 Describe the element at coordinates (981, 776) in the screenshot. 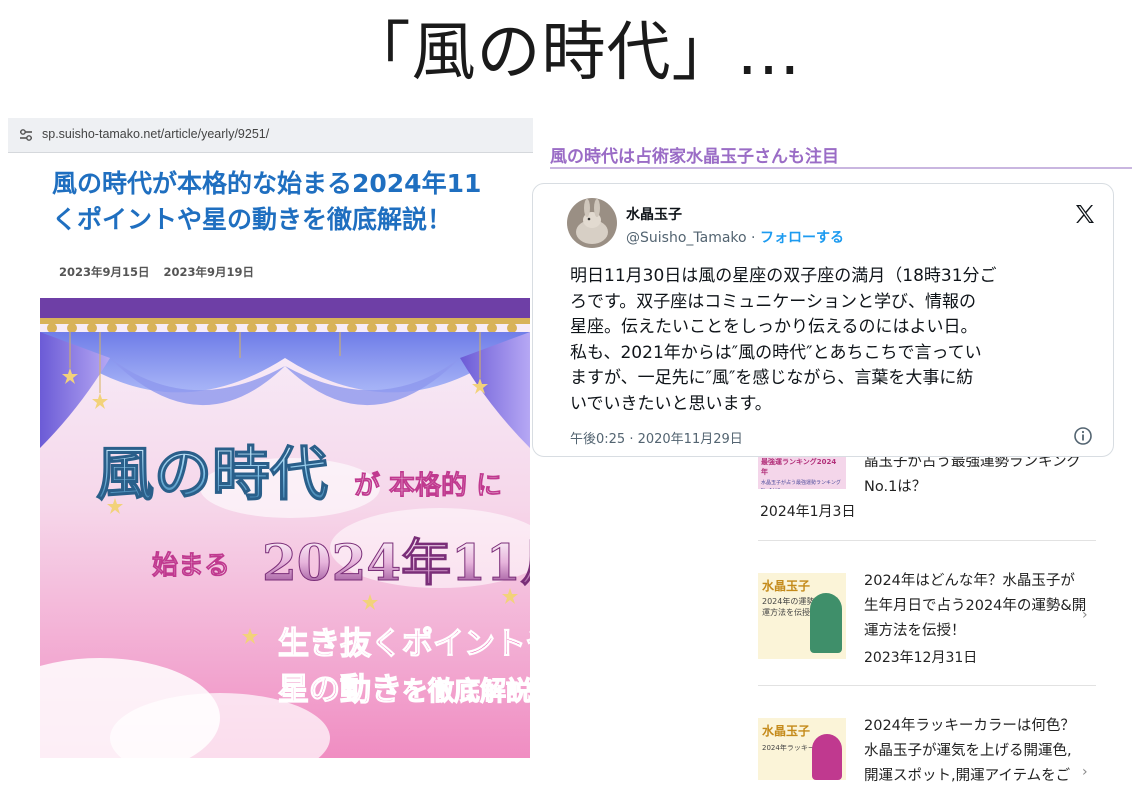

I see `related-title-3-line-3: 開運スポット,開運アイテムをご` at that location.